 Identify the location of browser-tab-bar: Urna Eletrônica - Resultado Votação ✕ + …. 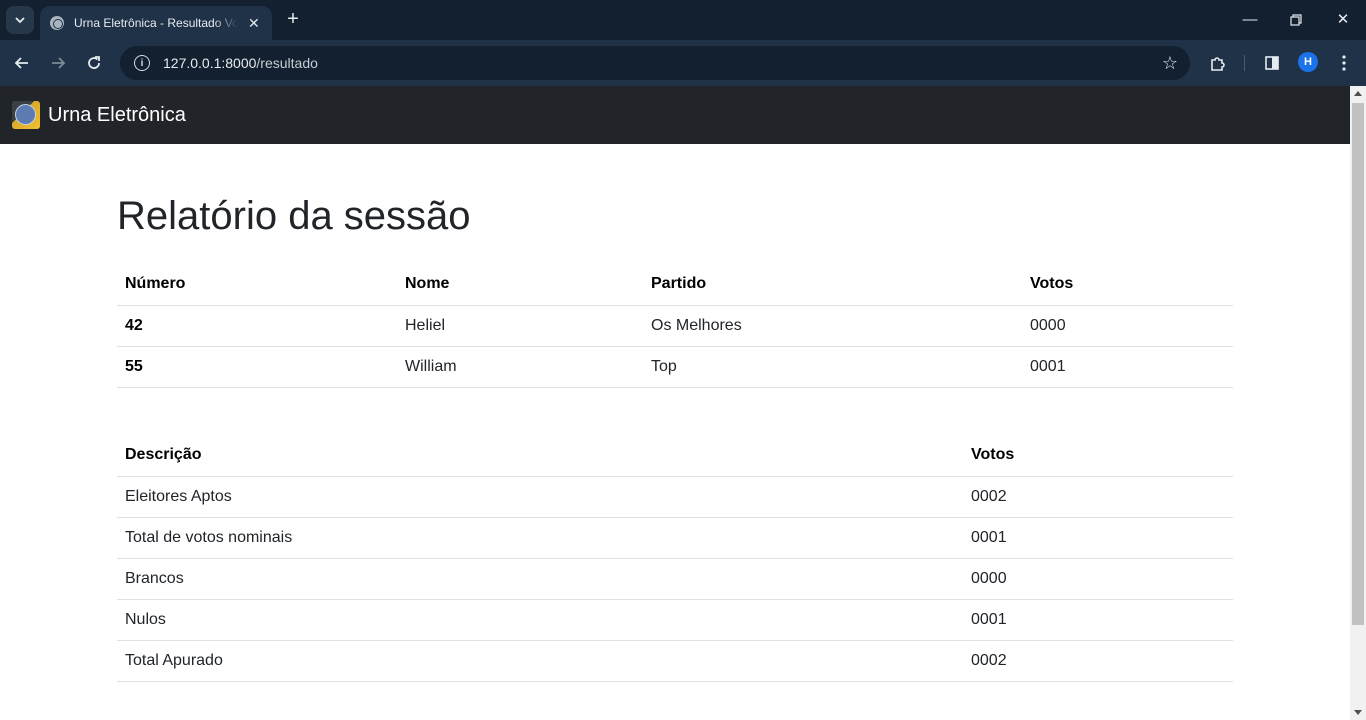
(683, 20).